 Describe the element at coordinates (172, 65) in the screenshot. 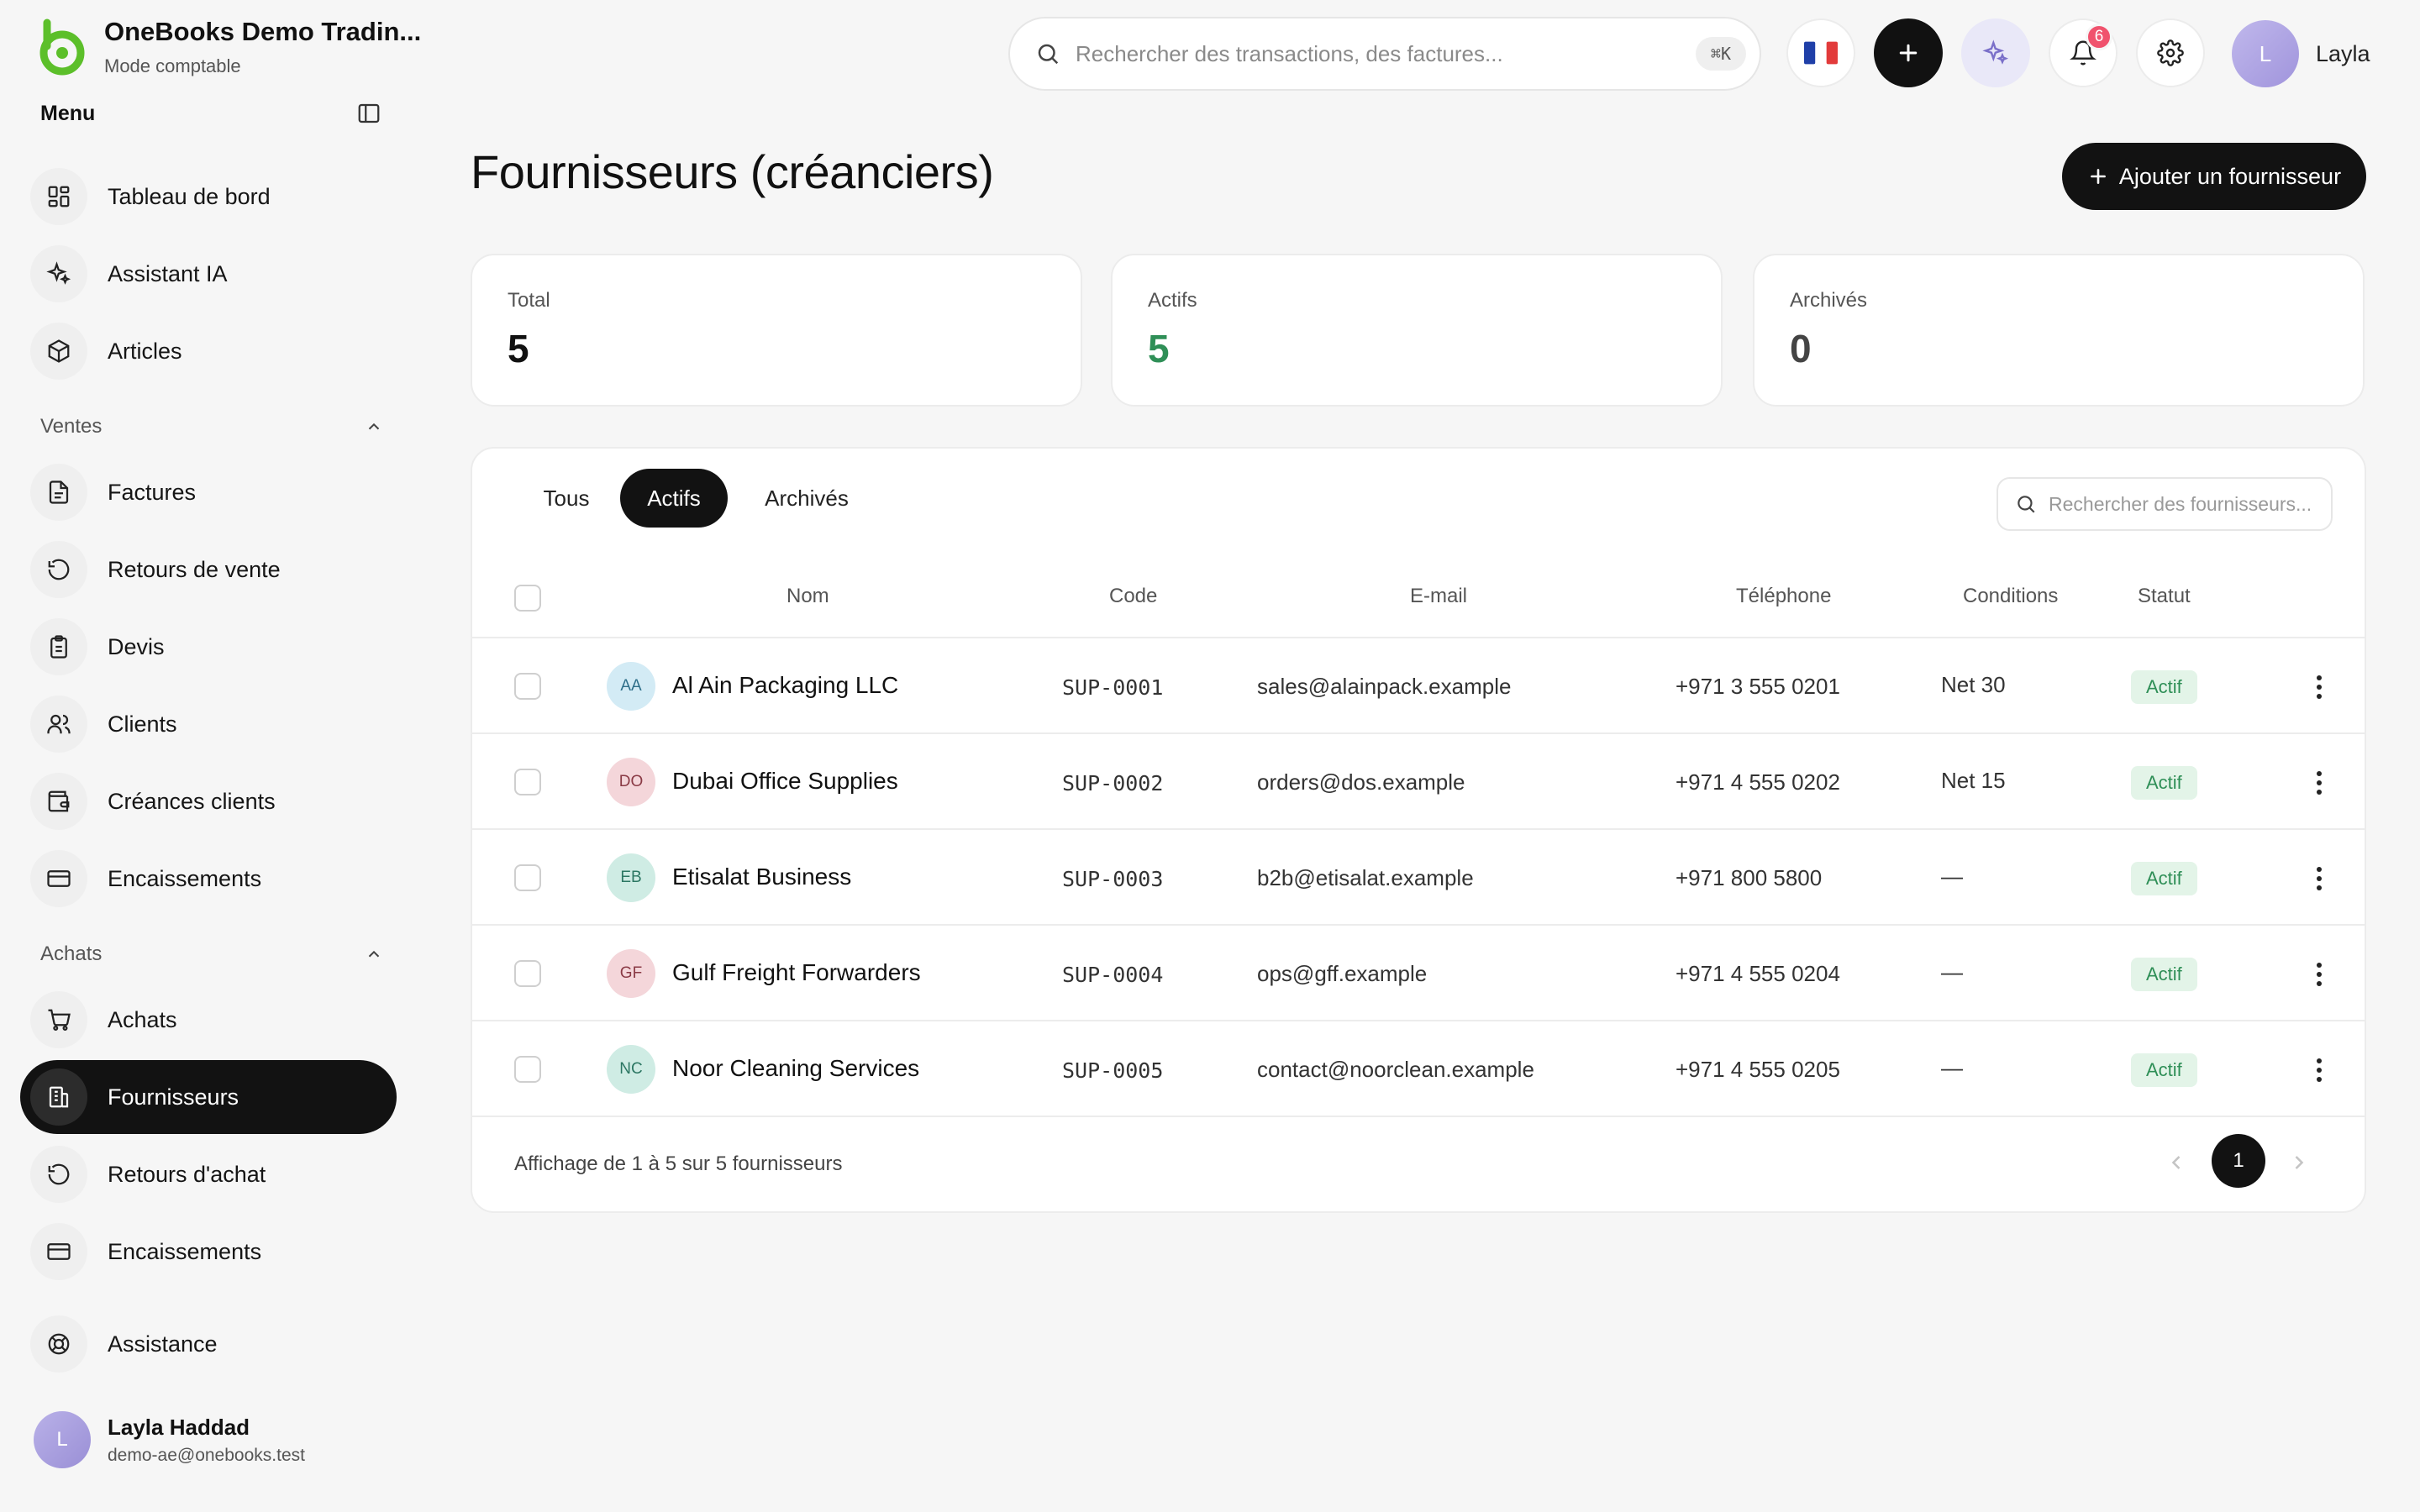

I see `company-mode: Mode comptable` at that location.